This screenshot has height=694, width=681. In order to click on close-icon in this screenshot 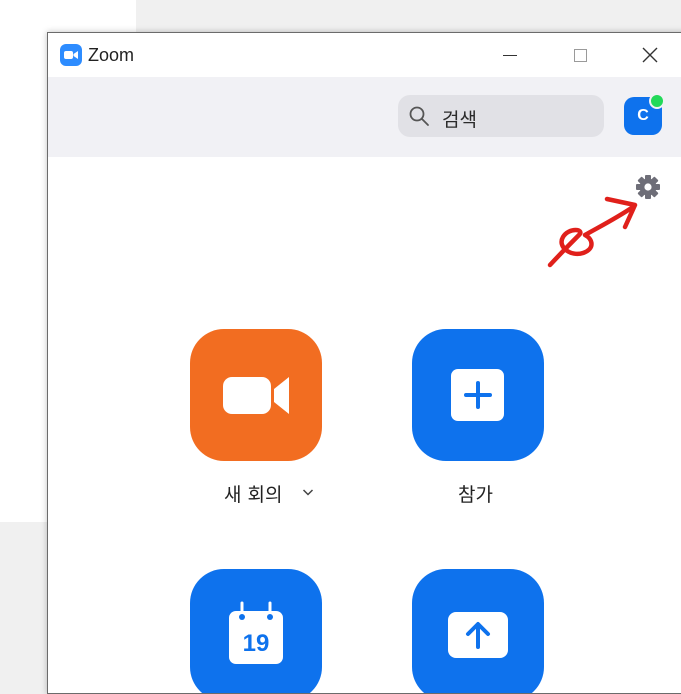, I will do `click(650, 55)`.